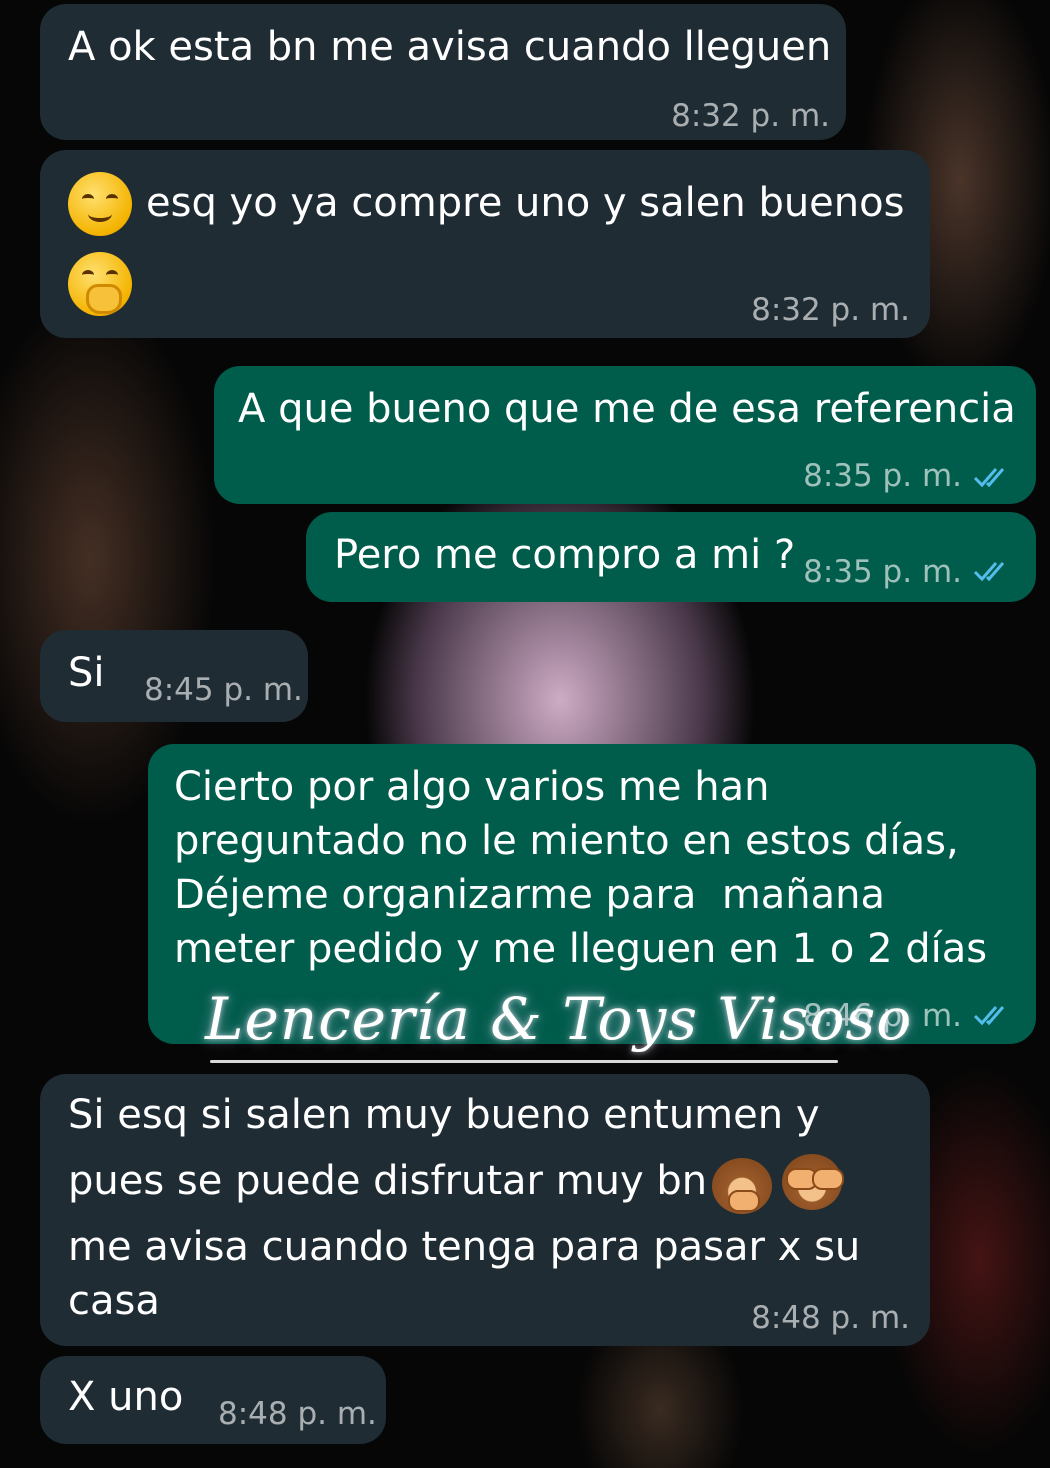 The image size is (1050, 1468). Describe the element at coordinates (126, 1397) in the screenshot. I see `message-text: X uno` at that location.